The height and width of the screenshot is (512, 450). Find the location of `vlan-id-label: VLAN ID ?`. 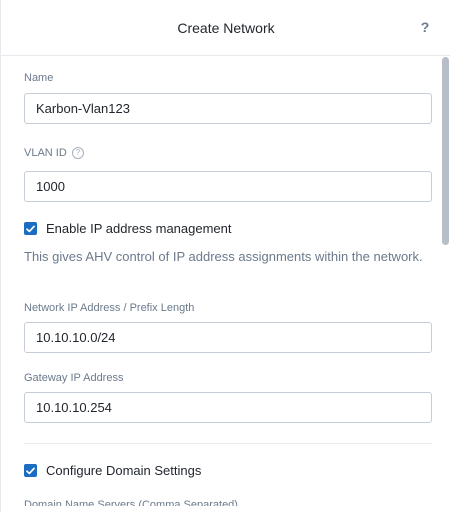

vlan-id-label: VLAN ID ? is located at coordinates (54, 153).